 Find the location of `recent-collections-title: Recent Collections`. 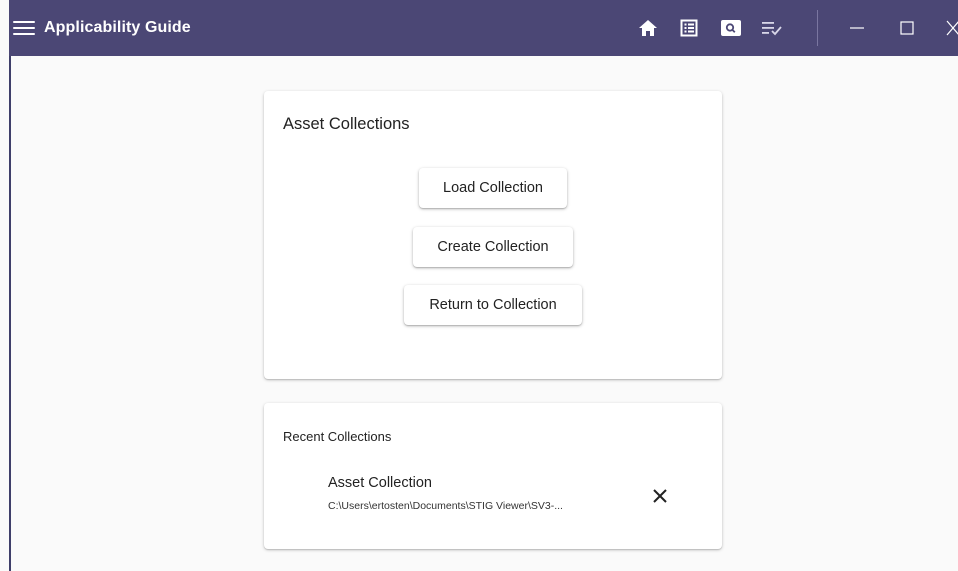

recent-collections-title: Recent Collections is located at coordinates (337, 436).